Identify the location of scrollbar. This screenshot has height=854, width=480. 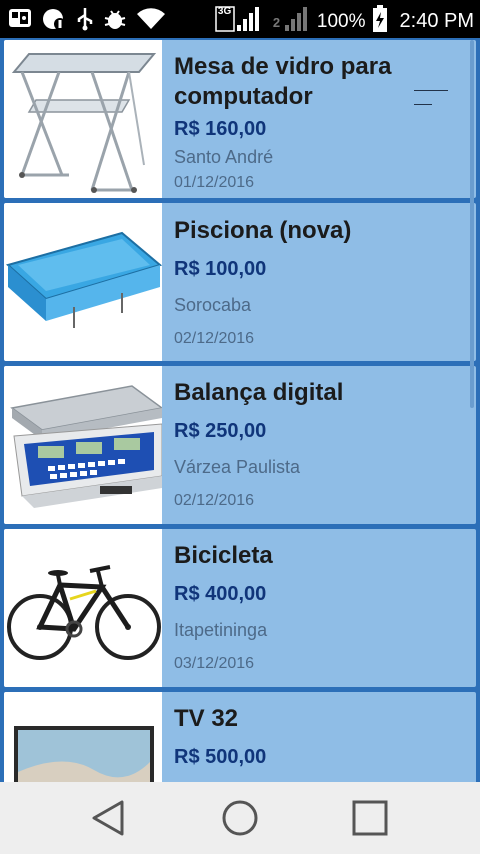
(472, 224).